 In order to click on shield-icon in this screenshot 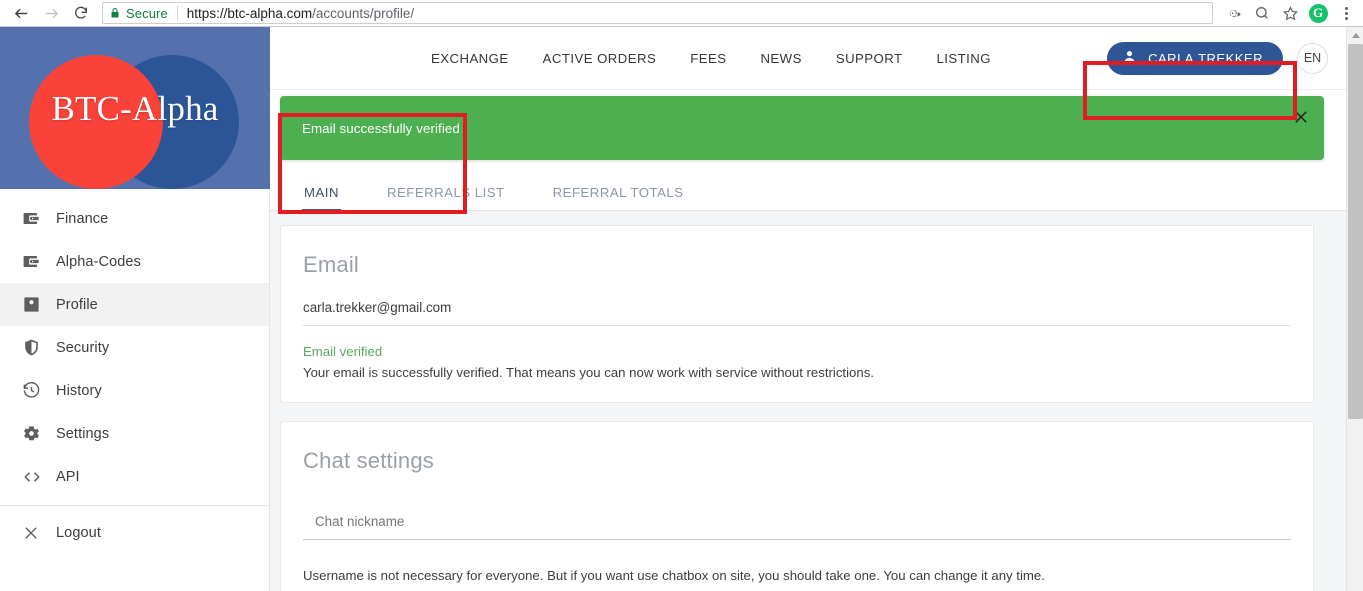, I will do `click(39, 347)`.